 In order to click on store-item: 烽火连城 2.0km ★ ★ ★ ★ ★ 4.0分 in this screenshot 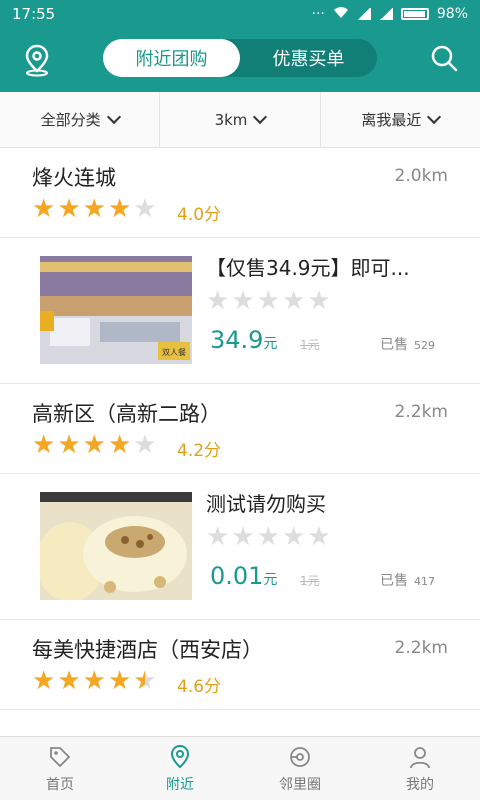, I will do `click(240, 193)`.